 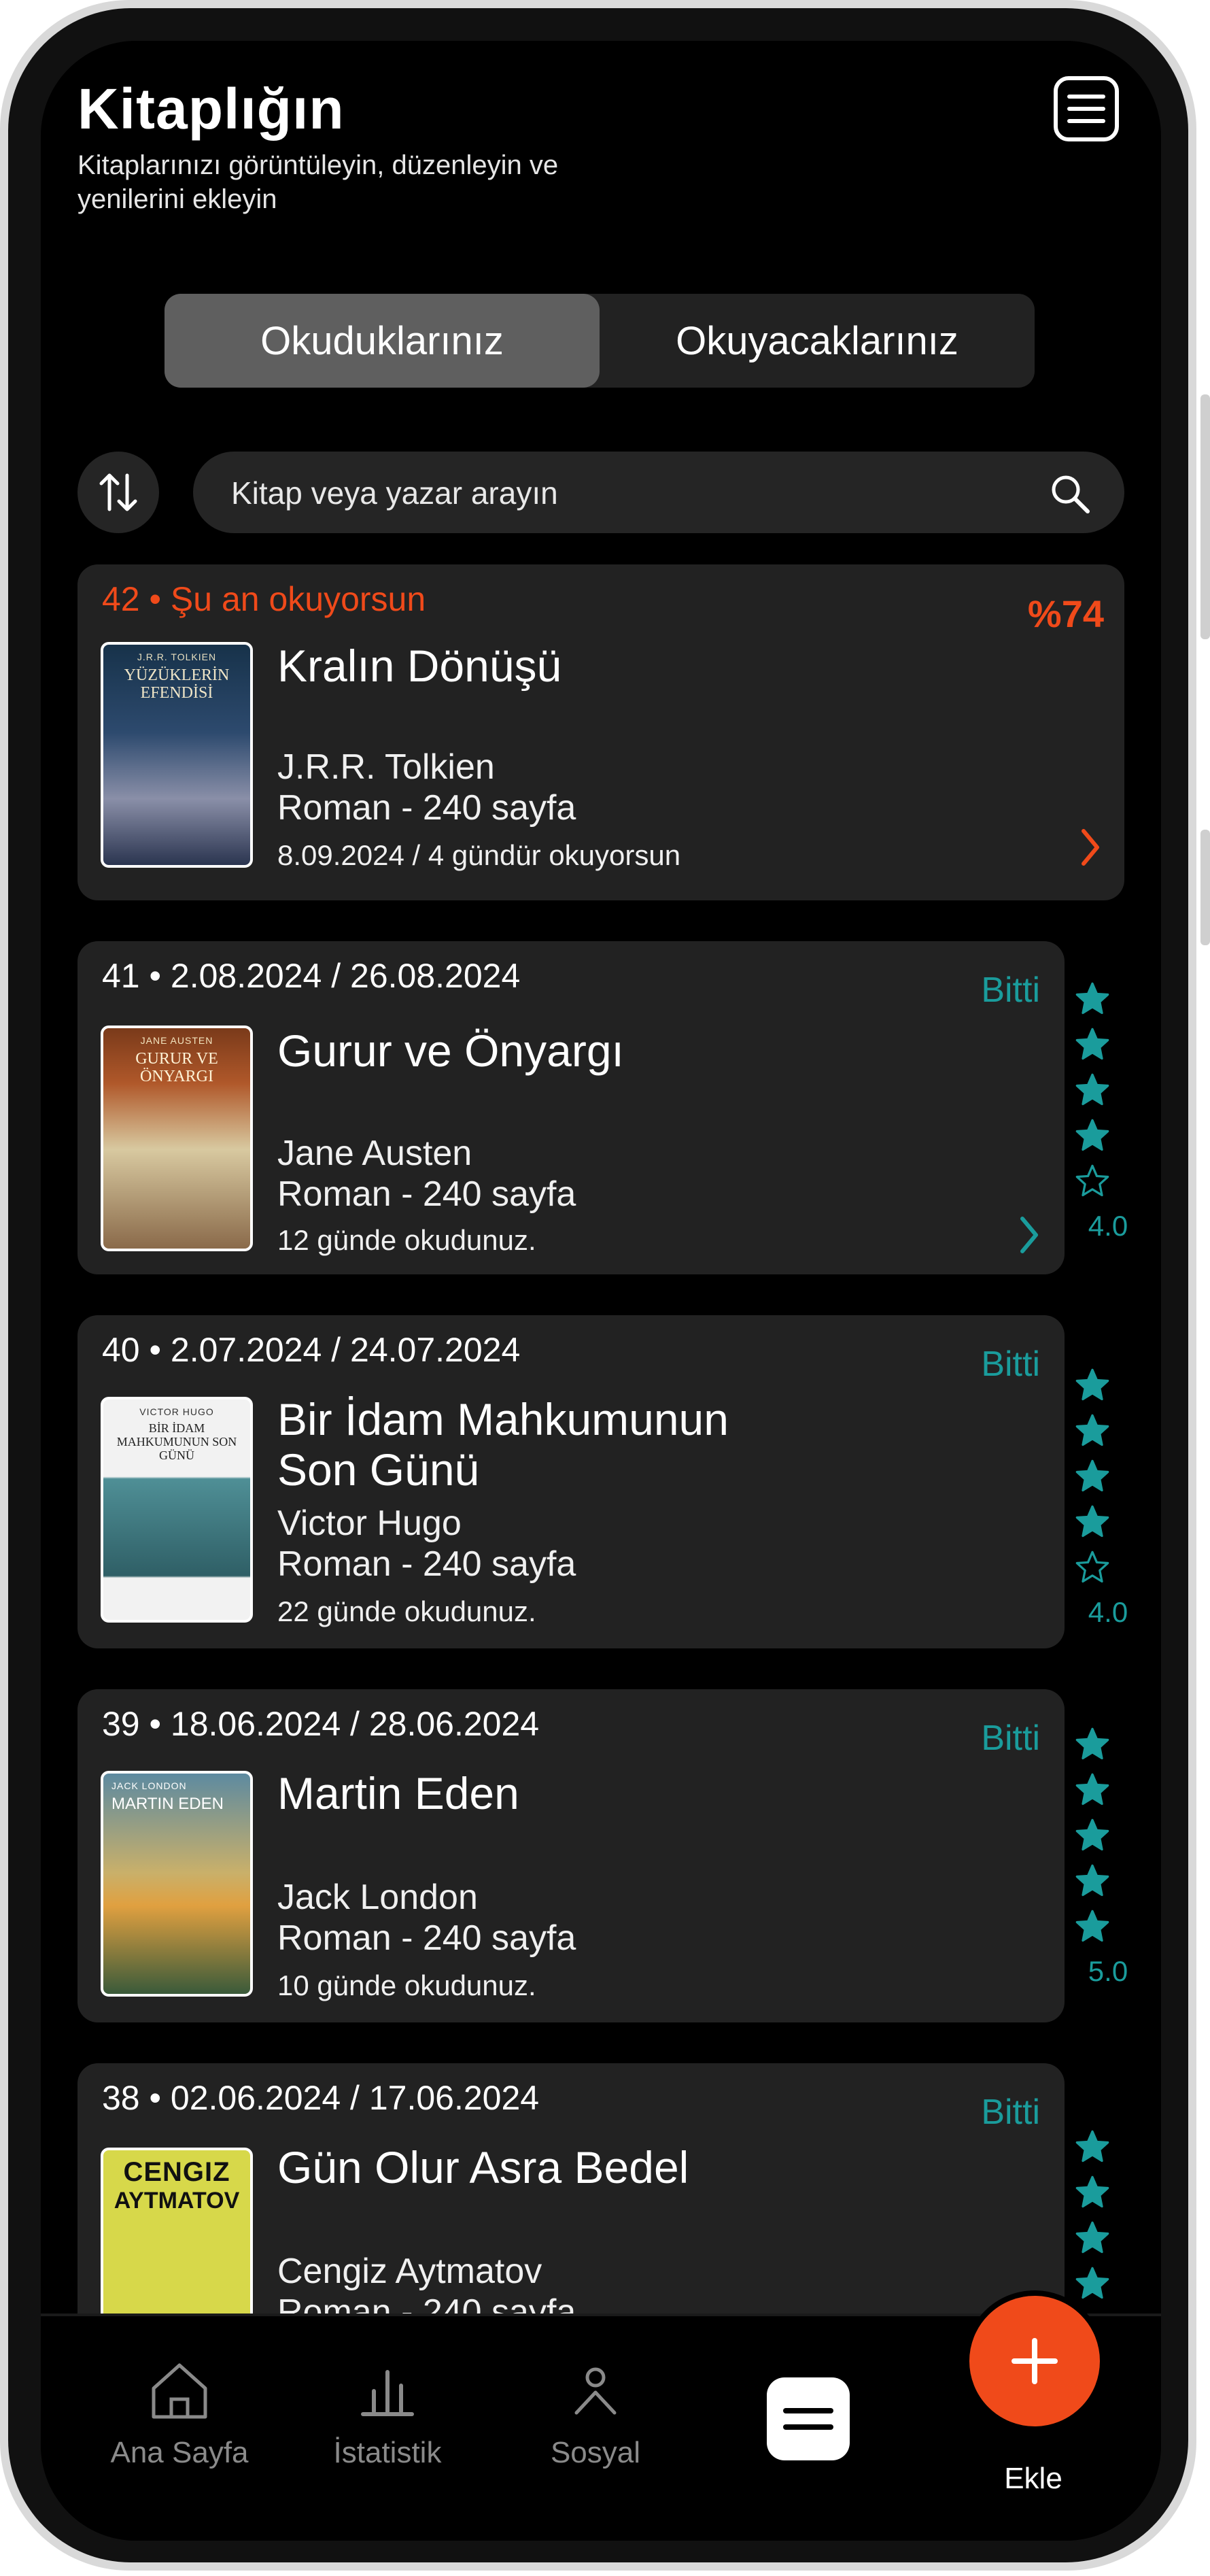 I want to click on cover-author: J.R.R. TOLKIEN, so click(x=177, y=656).